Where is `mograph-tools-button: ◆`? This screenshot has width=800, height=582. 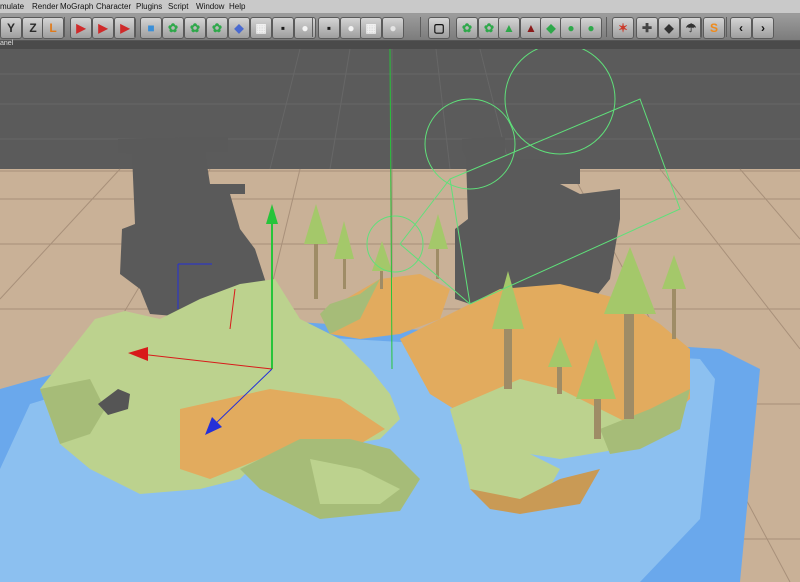 mograph-tools-button: ◆ is located at coordinates (551, 28).